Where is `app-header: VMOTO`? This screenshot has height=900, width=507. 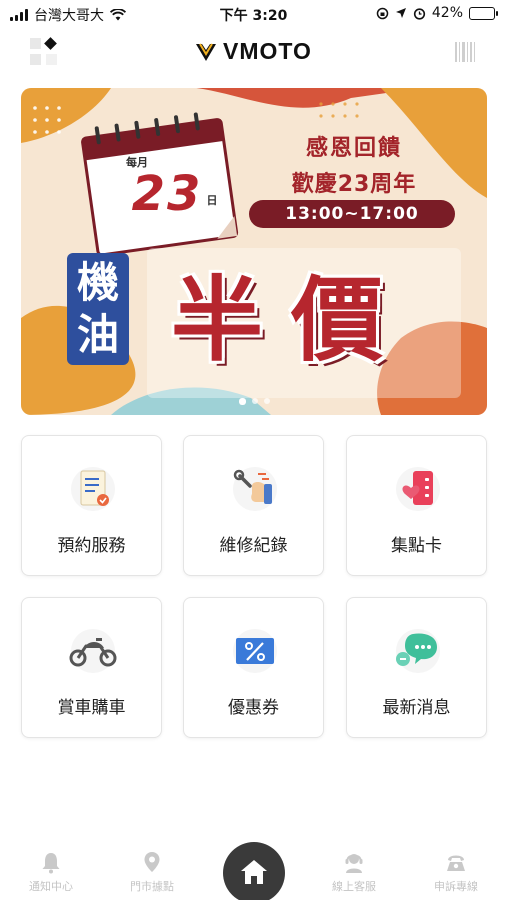 app-header: VMOTO is located at coordinates (253, 52).